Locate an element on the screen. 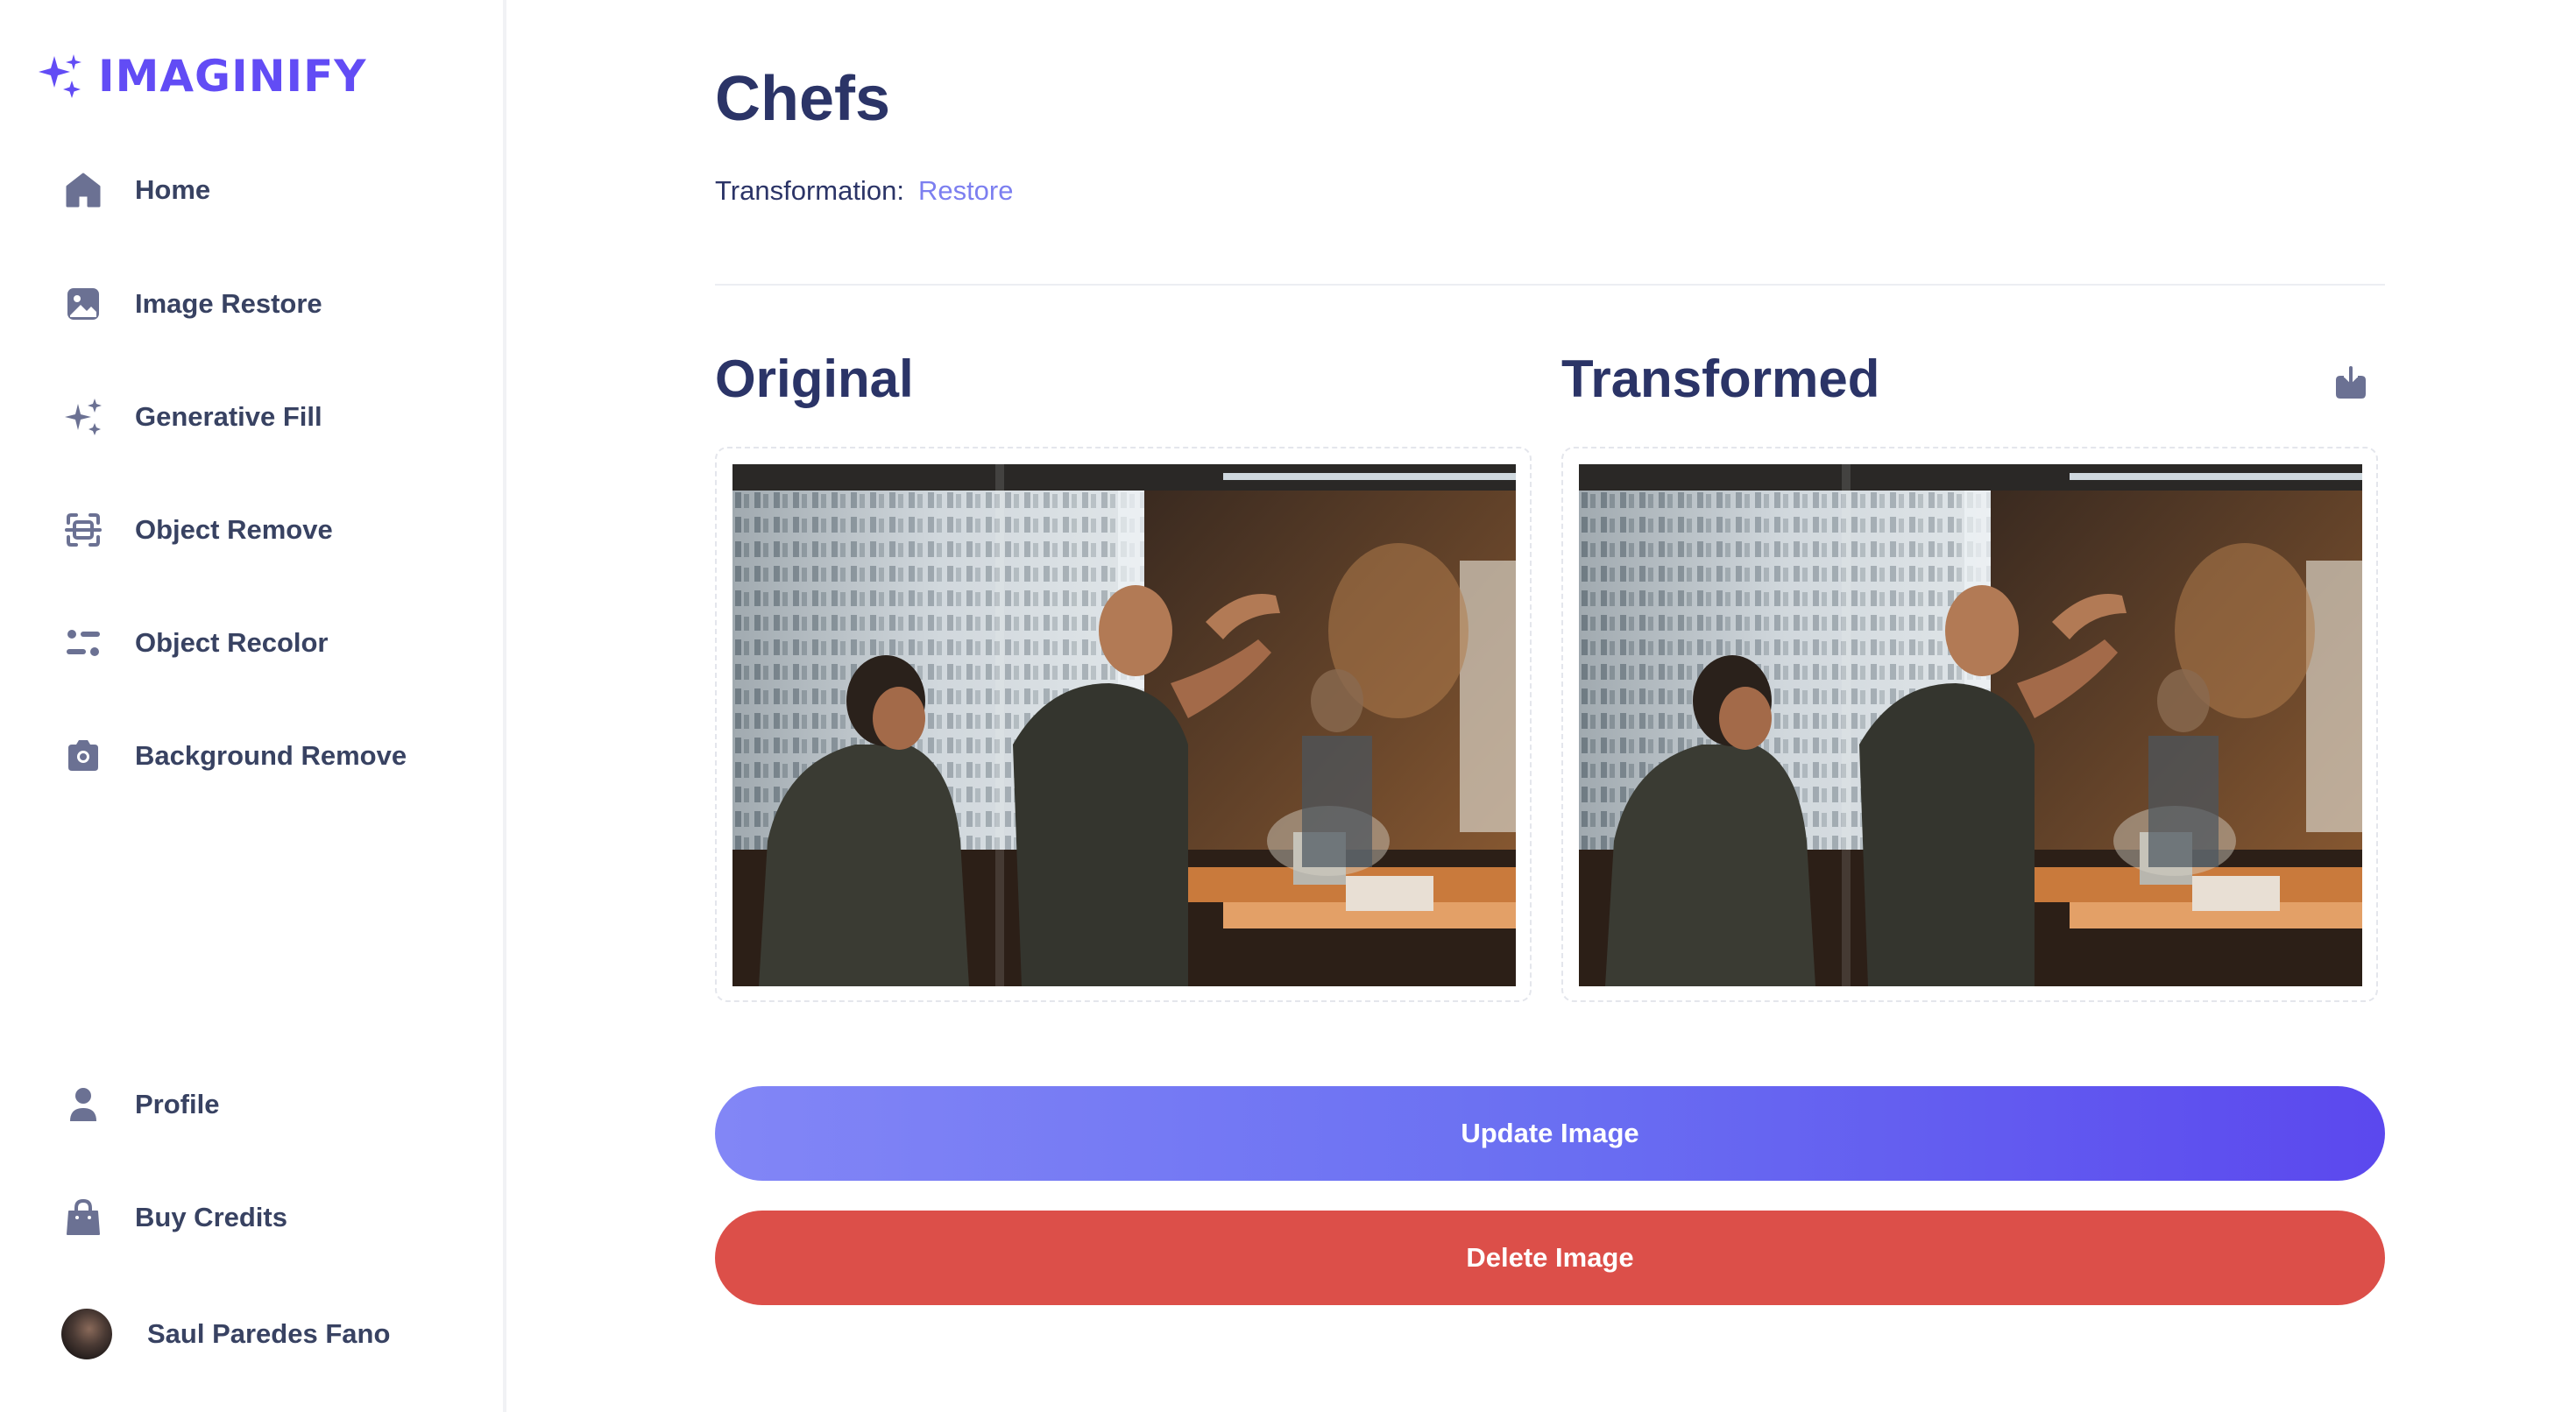  sidebar-item-generative-fill: Generative Fill is located at coordinates (191, 417).